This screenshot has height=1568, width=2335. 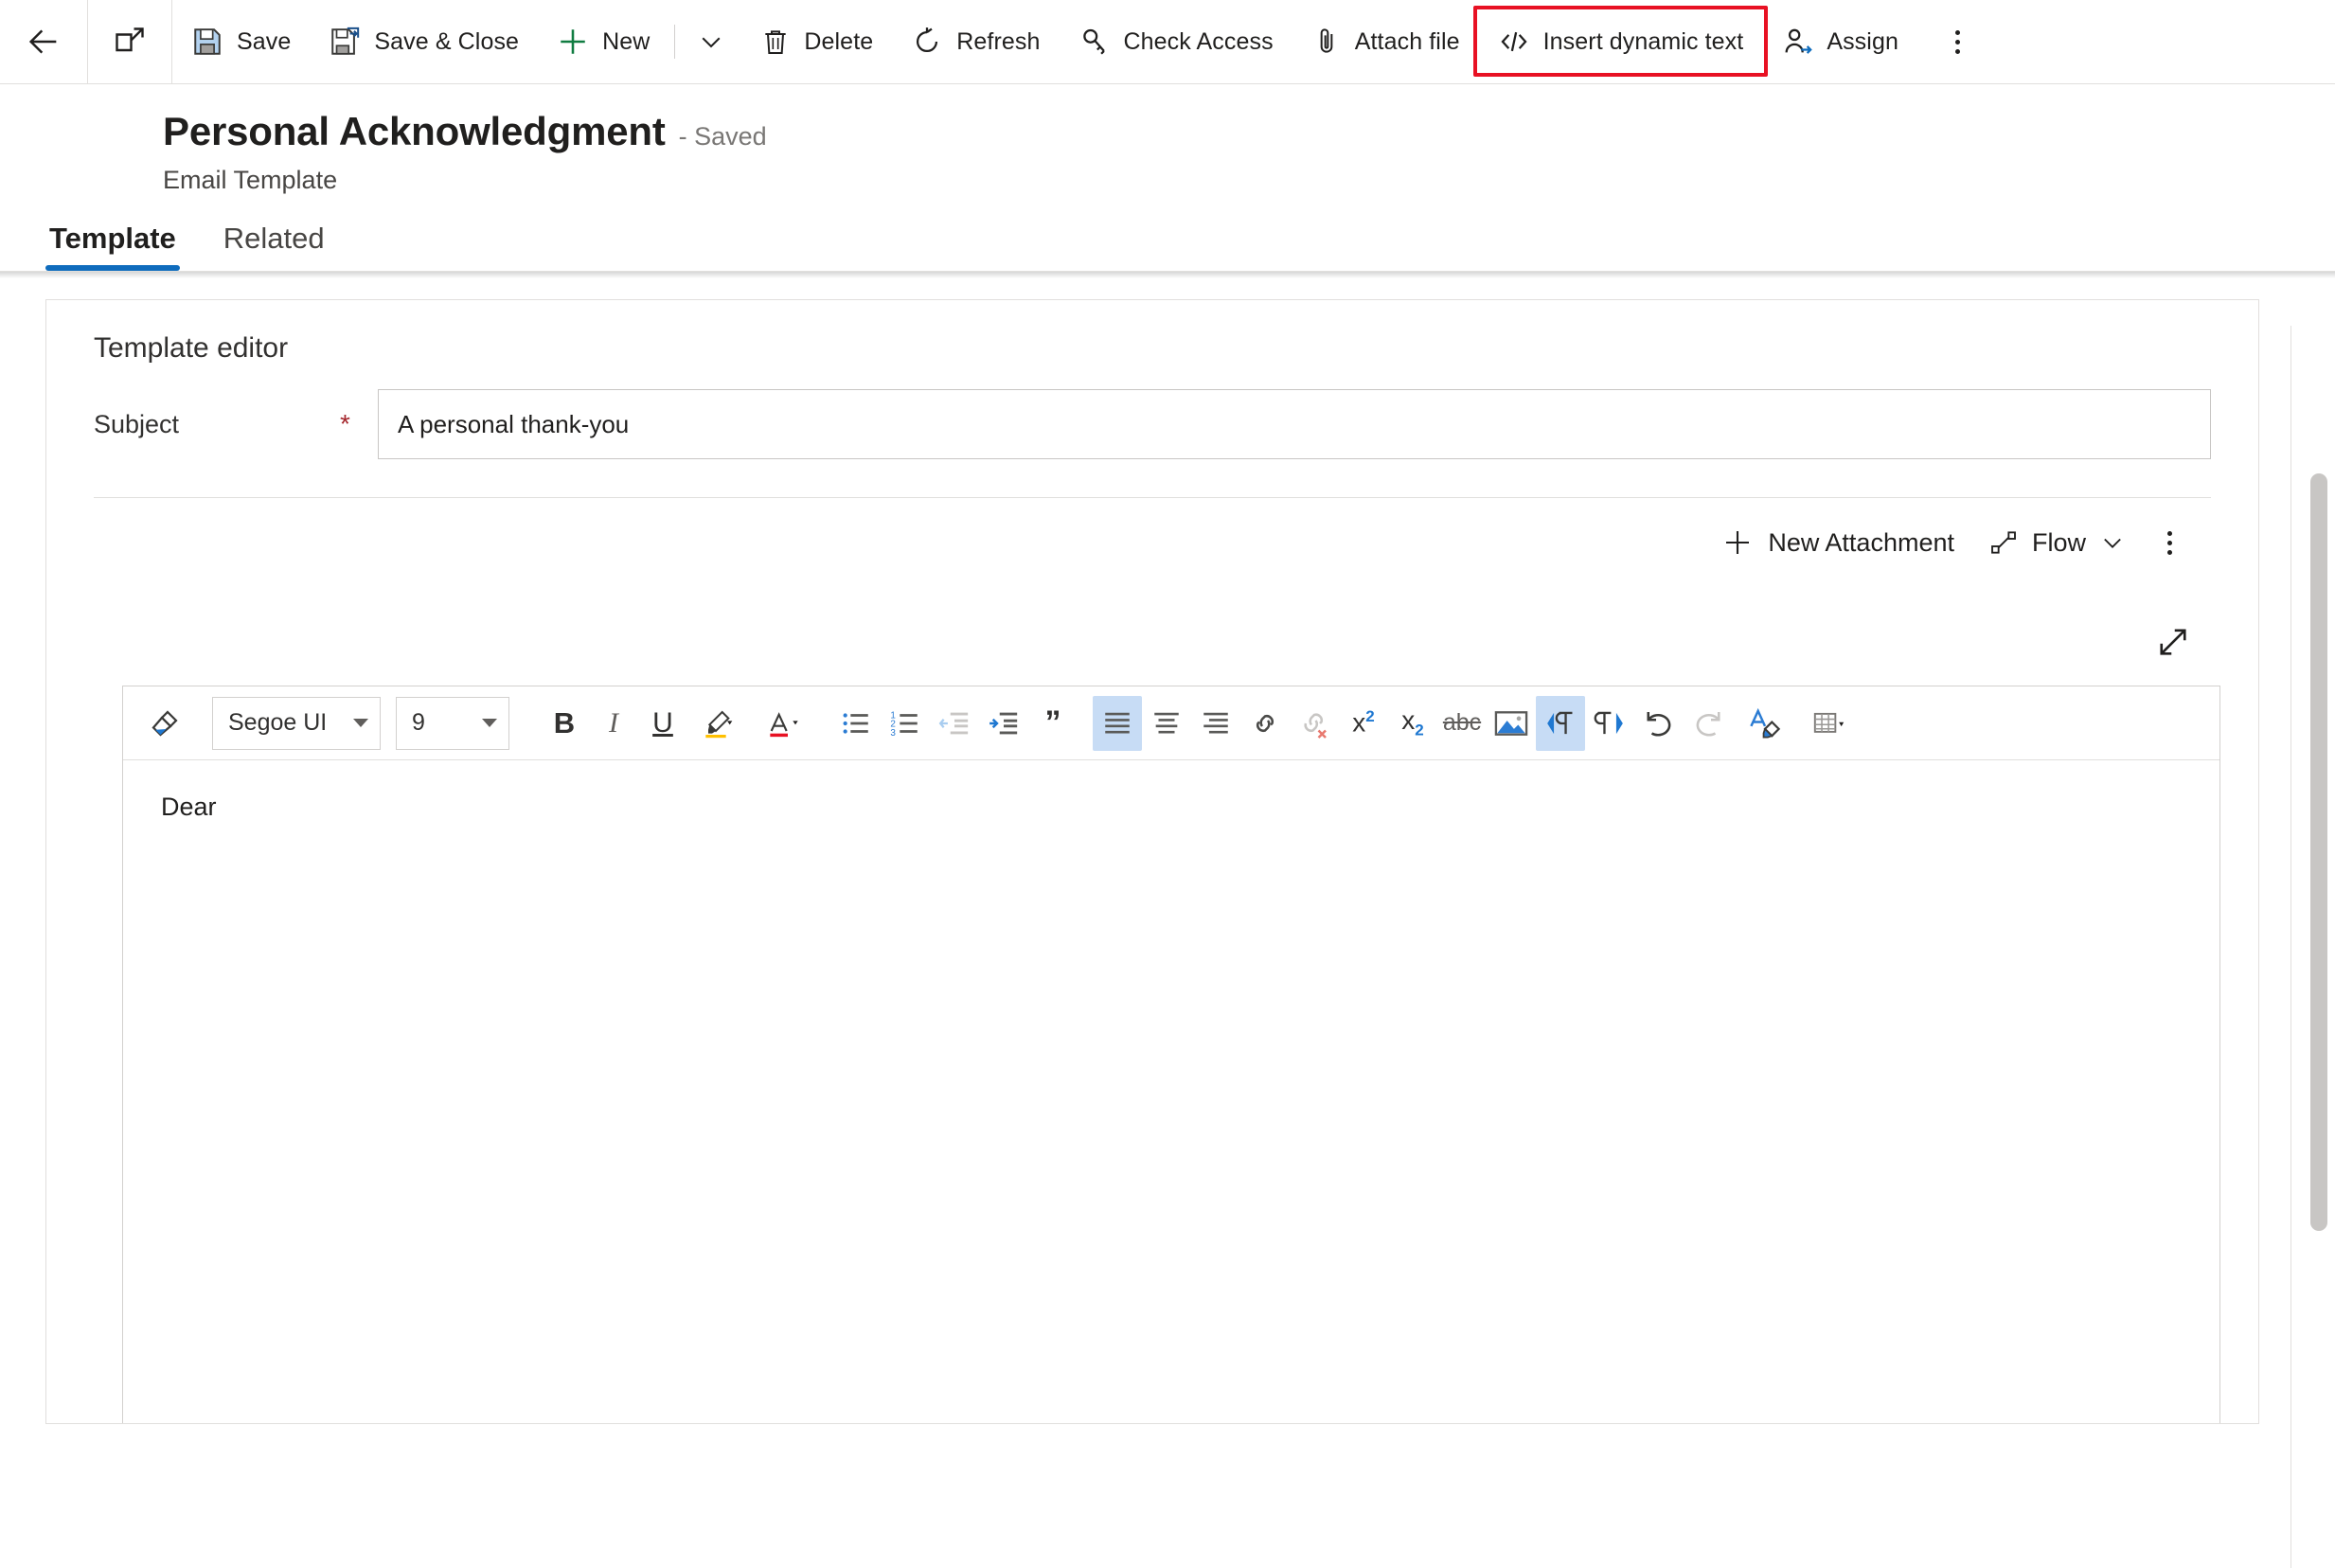 I want to click on font-color-icon, so click(x=784, y=724).